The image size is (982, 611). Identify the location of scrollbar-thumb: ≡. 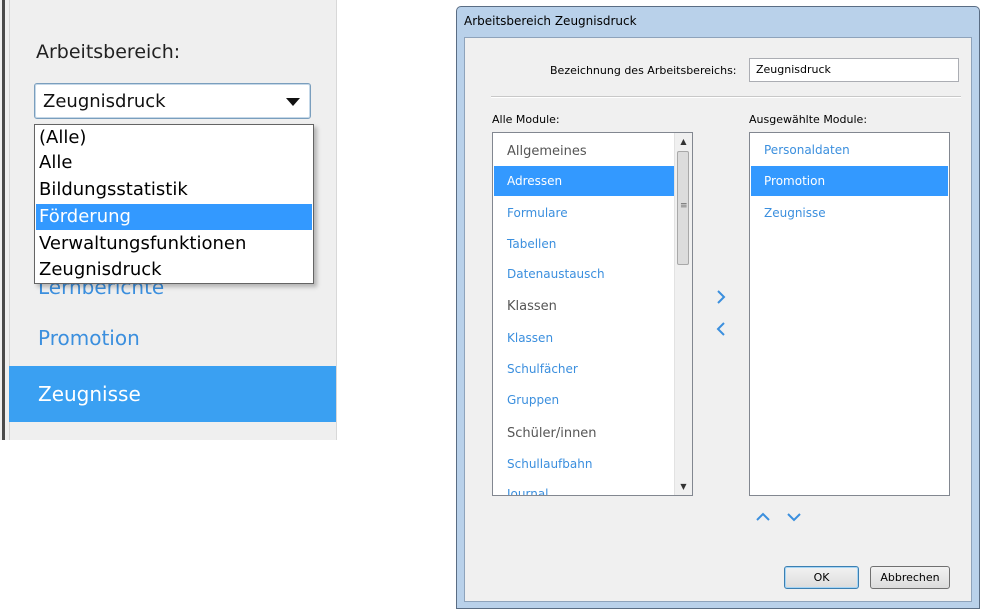
(683, 208).